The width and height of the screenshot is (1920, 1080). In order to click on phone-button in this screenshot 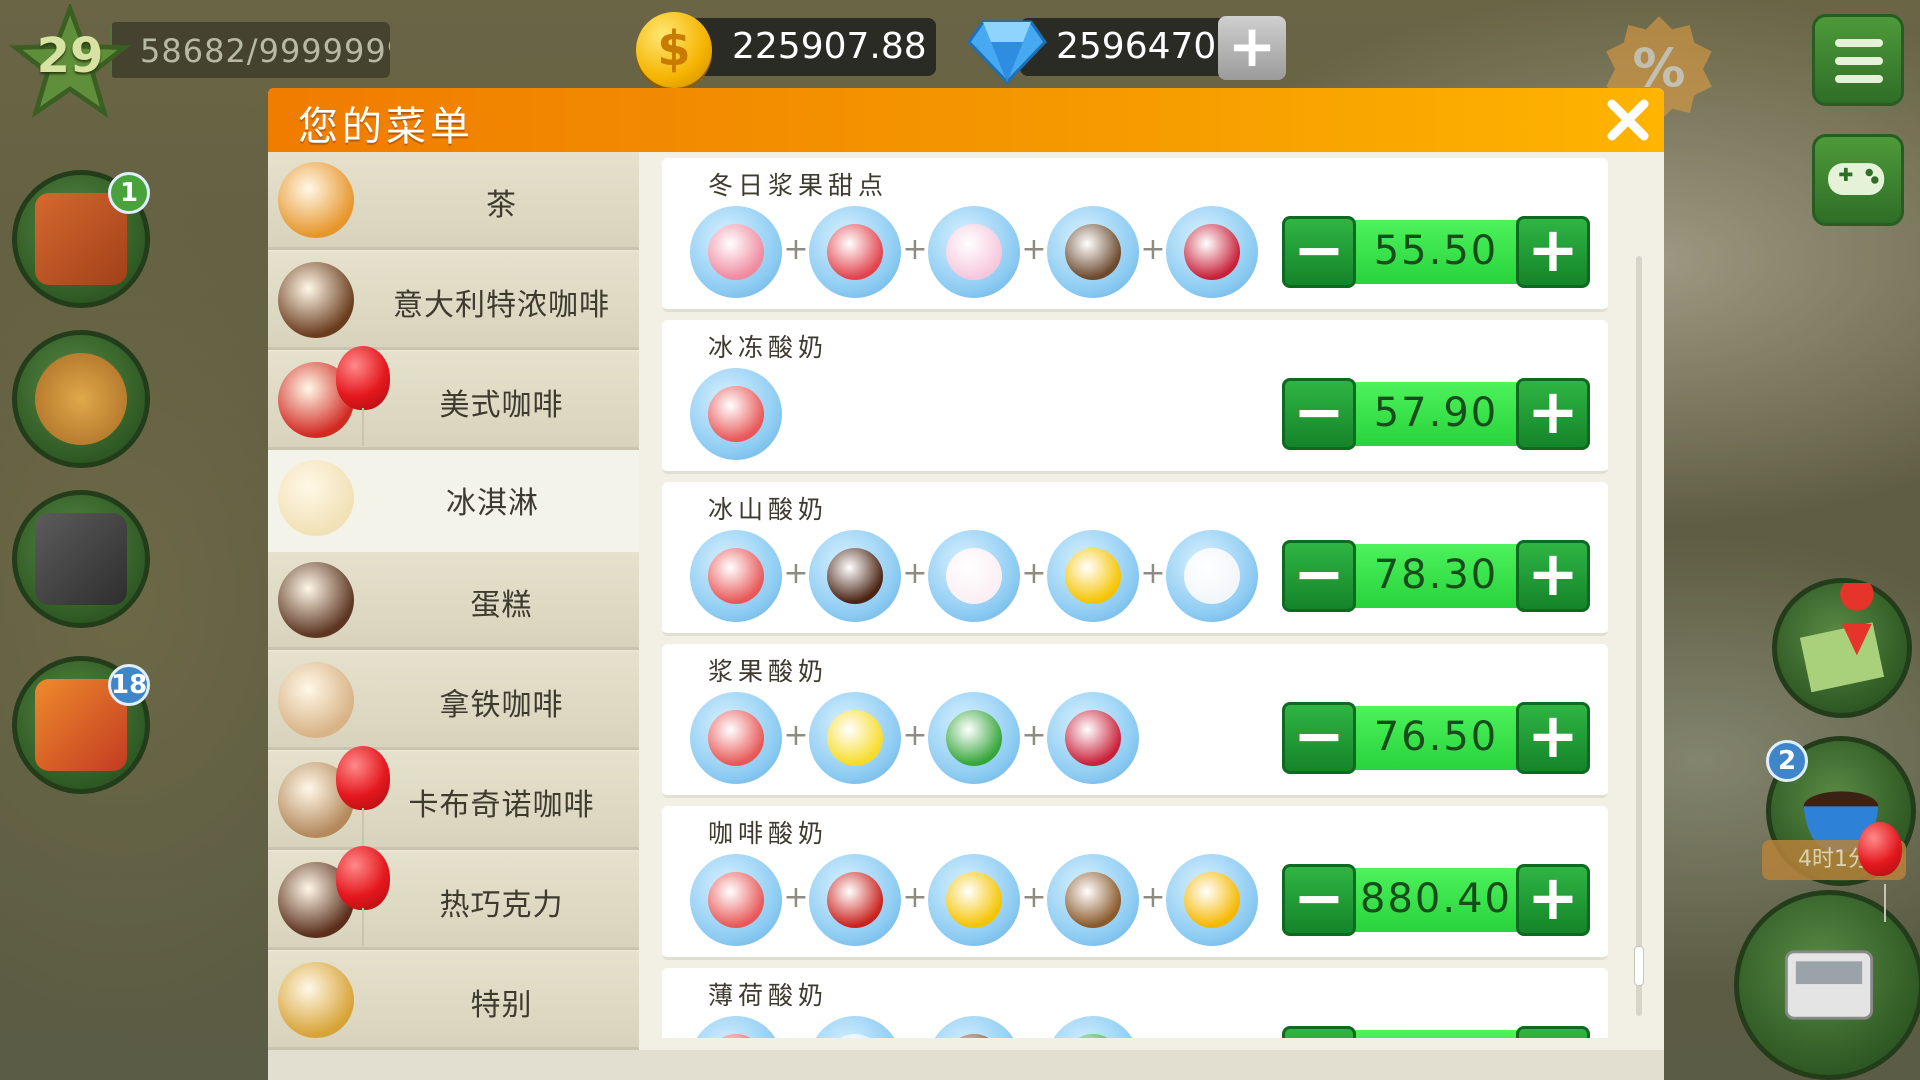, I will do `click(81, 559)`.